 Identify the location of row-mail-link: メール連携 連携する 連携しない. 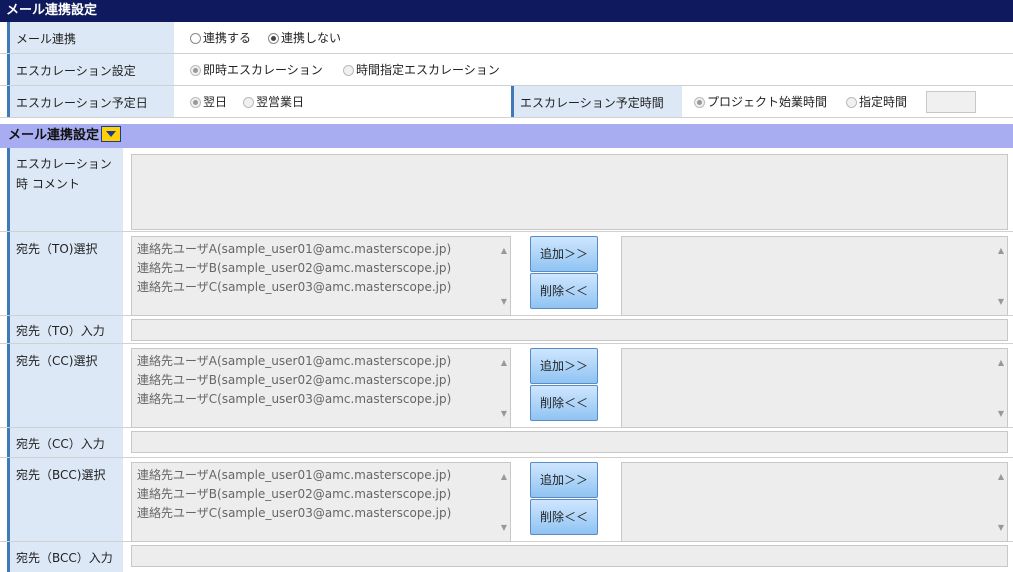
(506, 38).